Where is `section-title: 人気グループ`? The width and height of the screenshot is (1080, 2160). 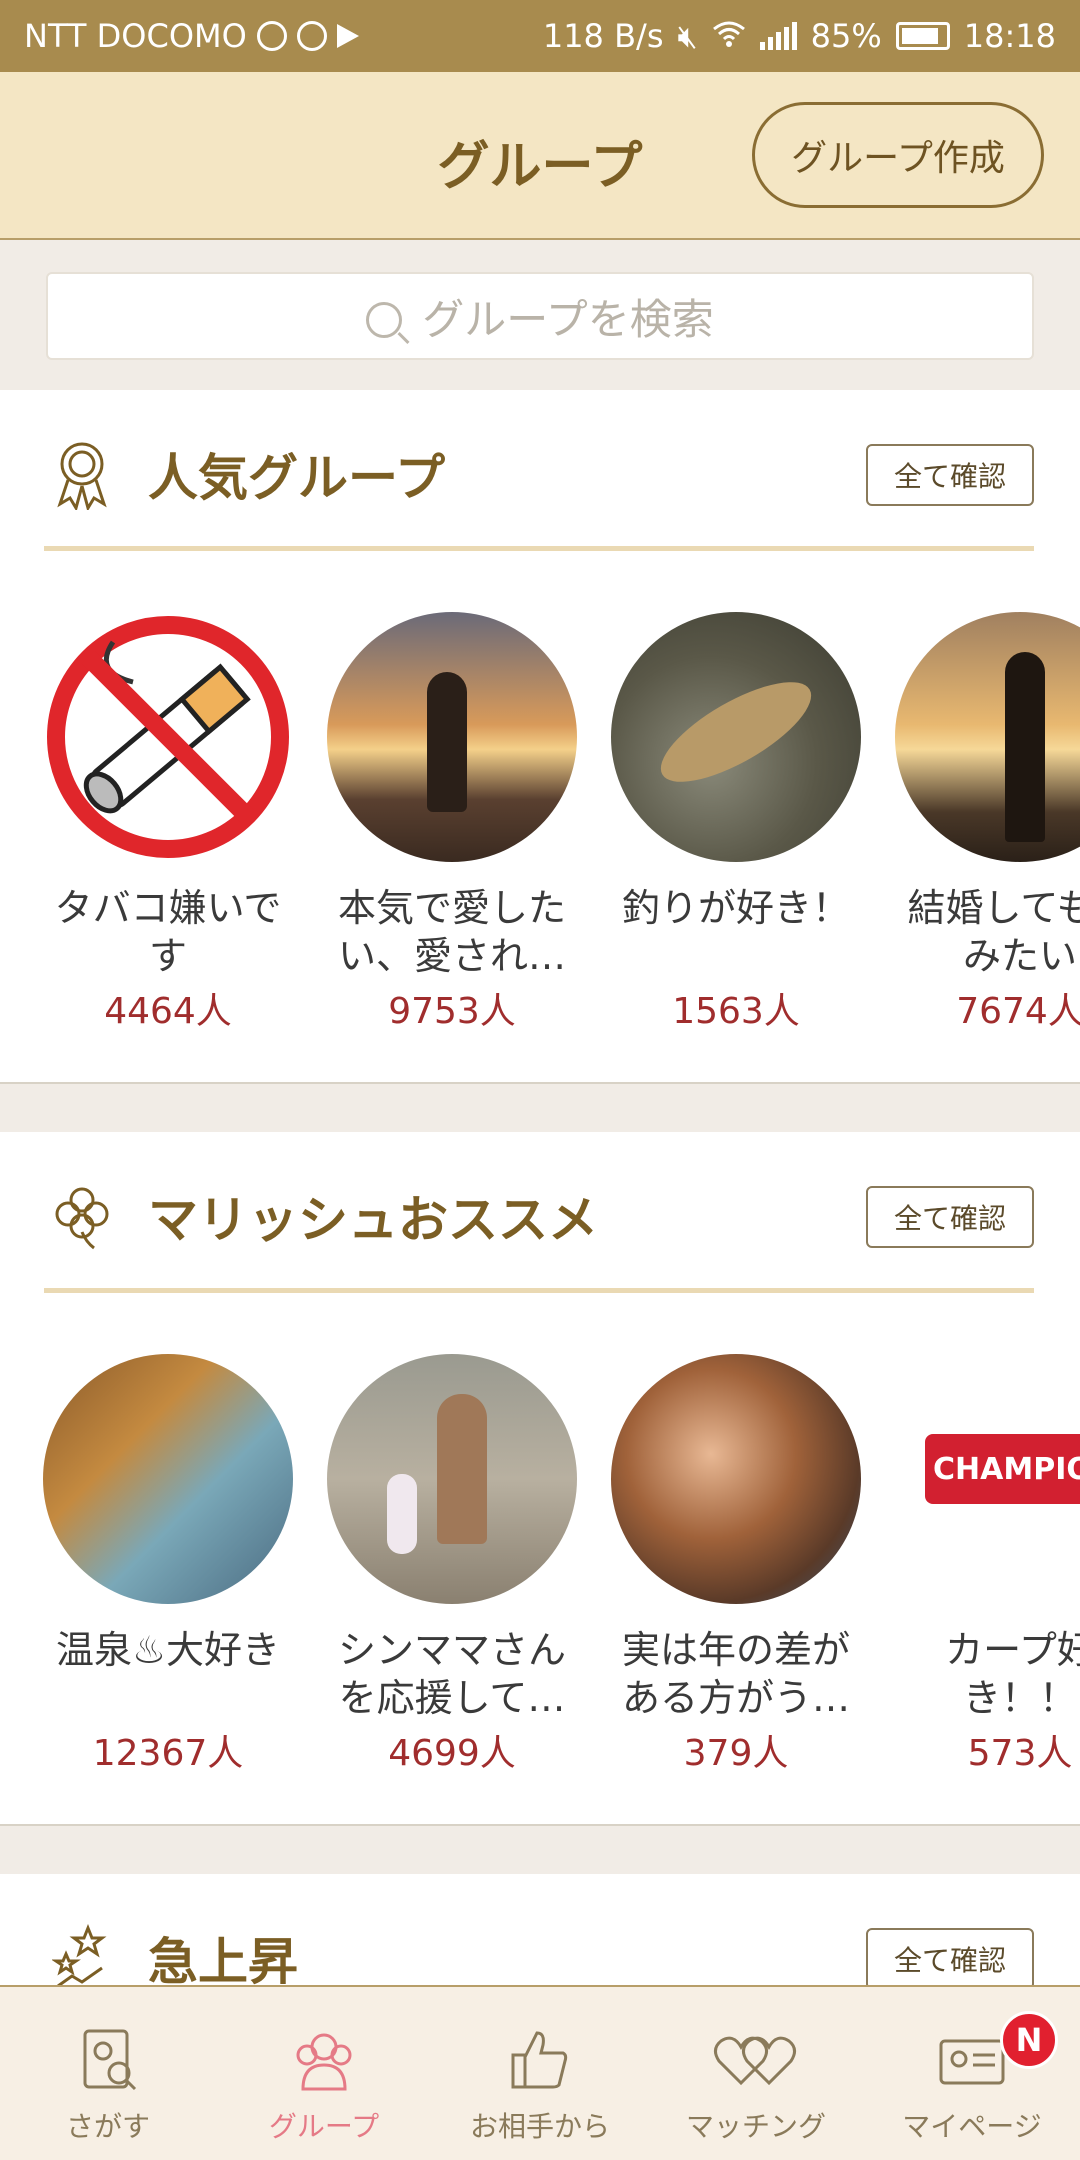
section-title: 人気グループ is located at coordinates (296, 478).